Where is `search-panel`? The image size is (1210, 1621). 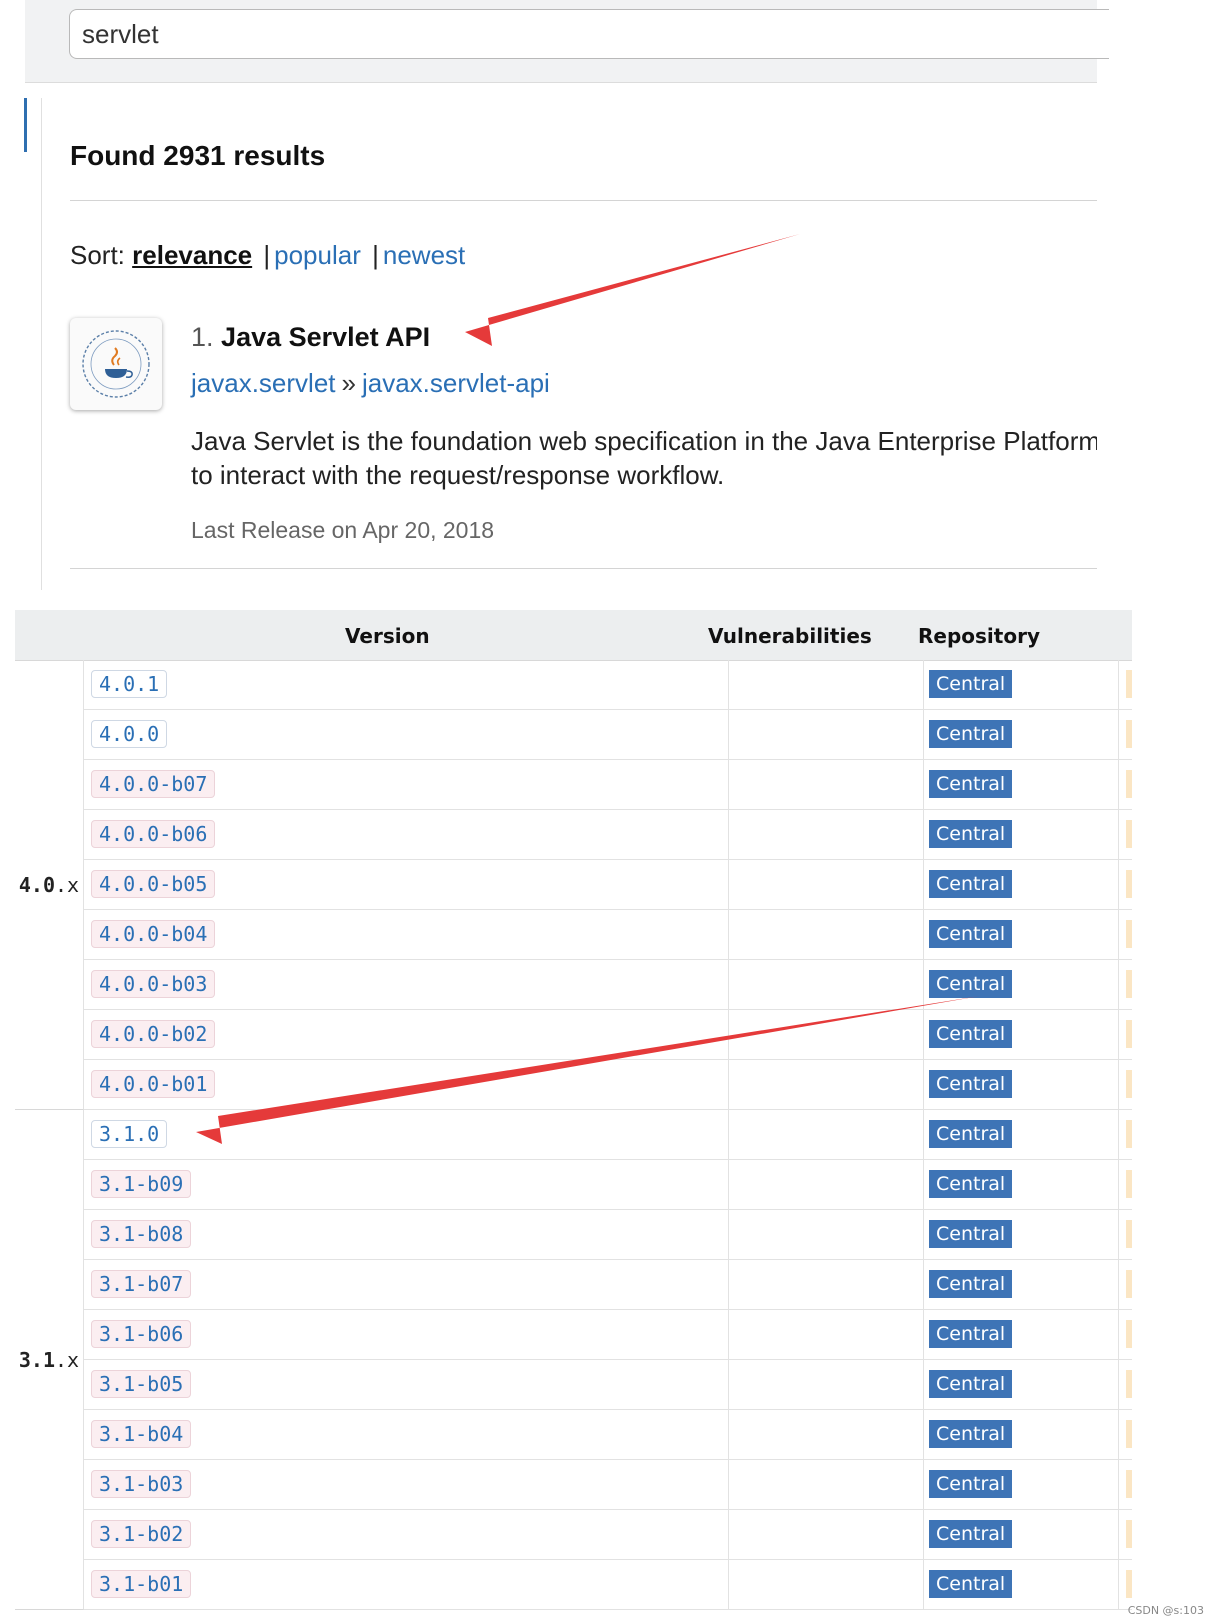
search-panel is located at coordinates (567, 41).